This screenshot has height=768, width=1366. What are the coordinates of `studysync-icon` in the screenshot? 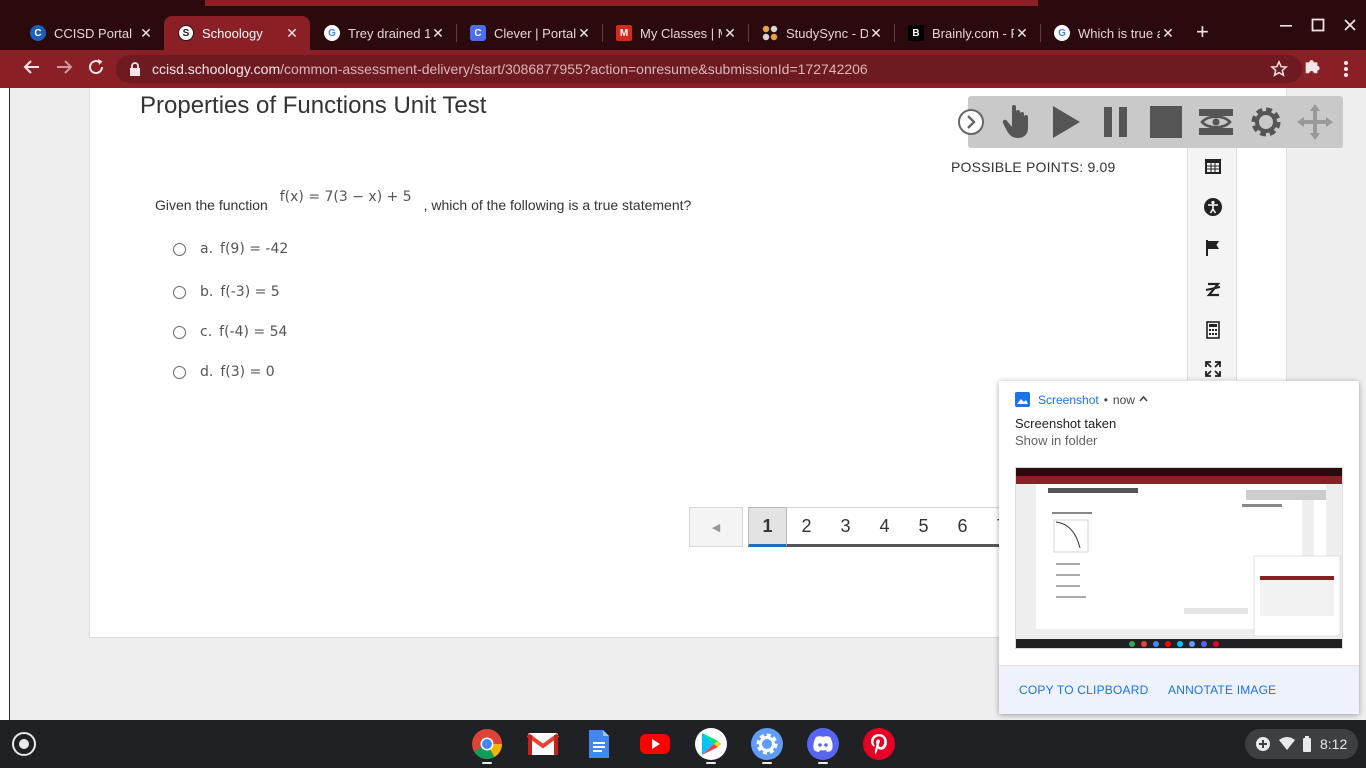 It's located at (770, 33).